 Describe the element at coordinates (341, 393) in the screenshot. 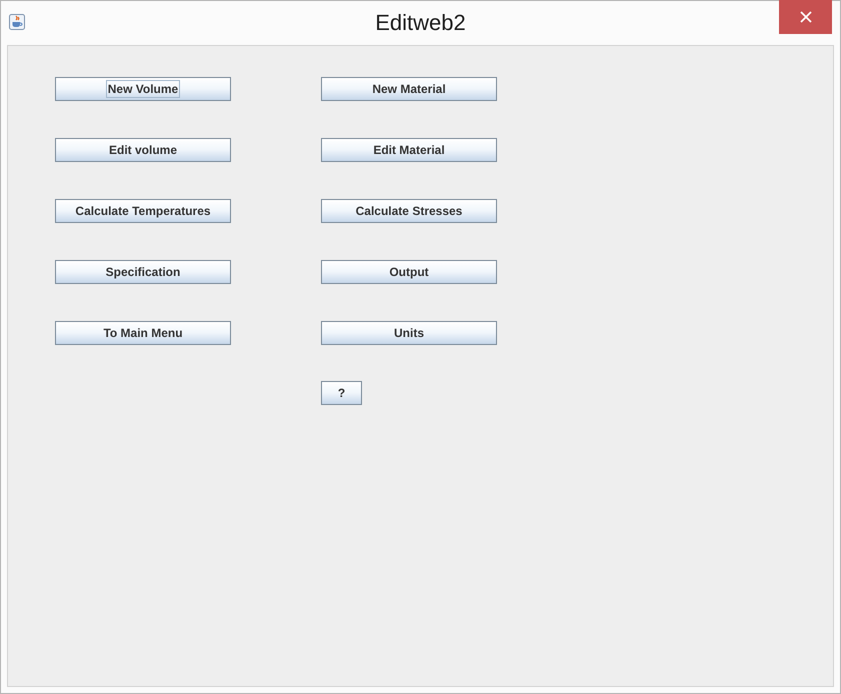

I see `menu-button: ?` at that location.